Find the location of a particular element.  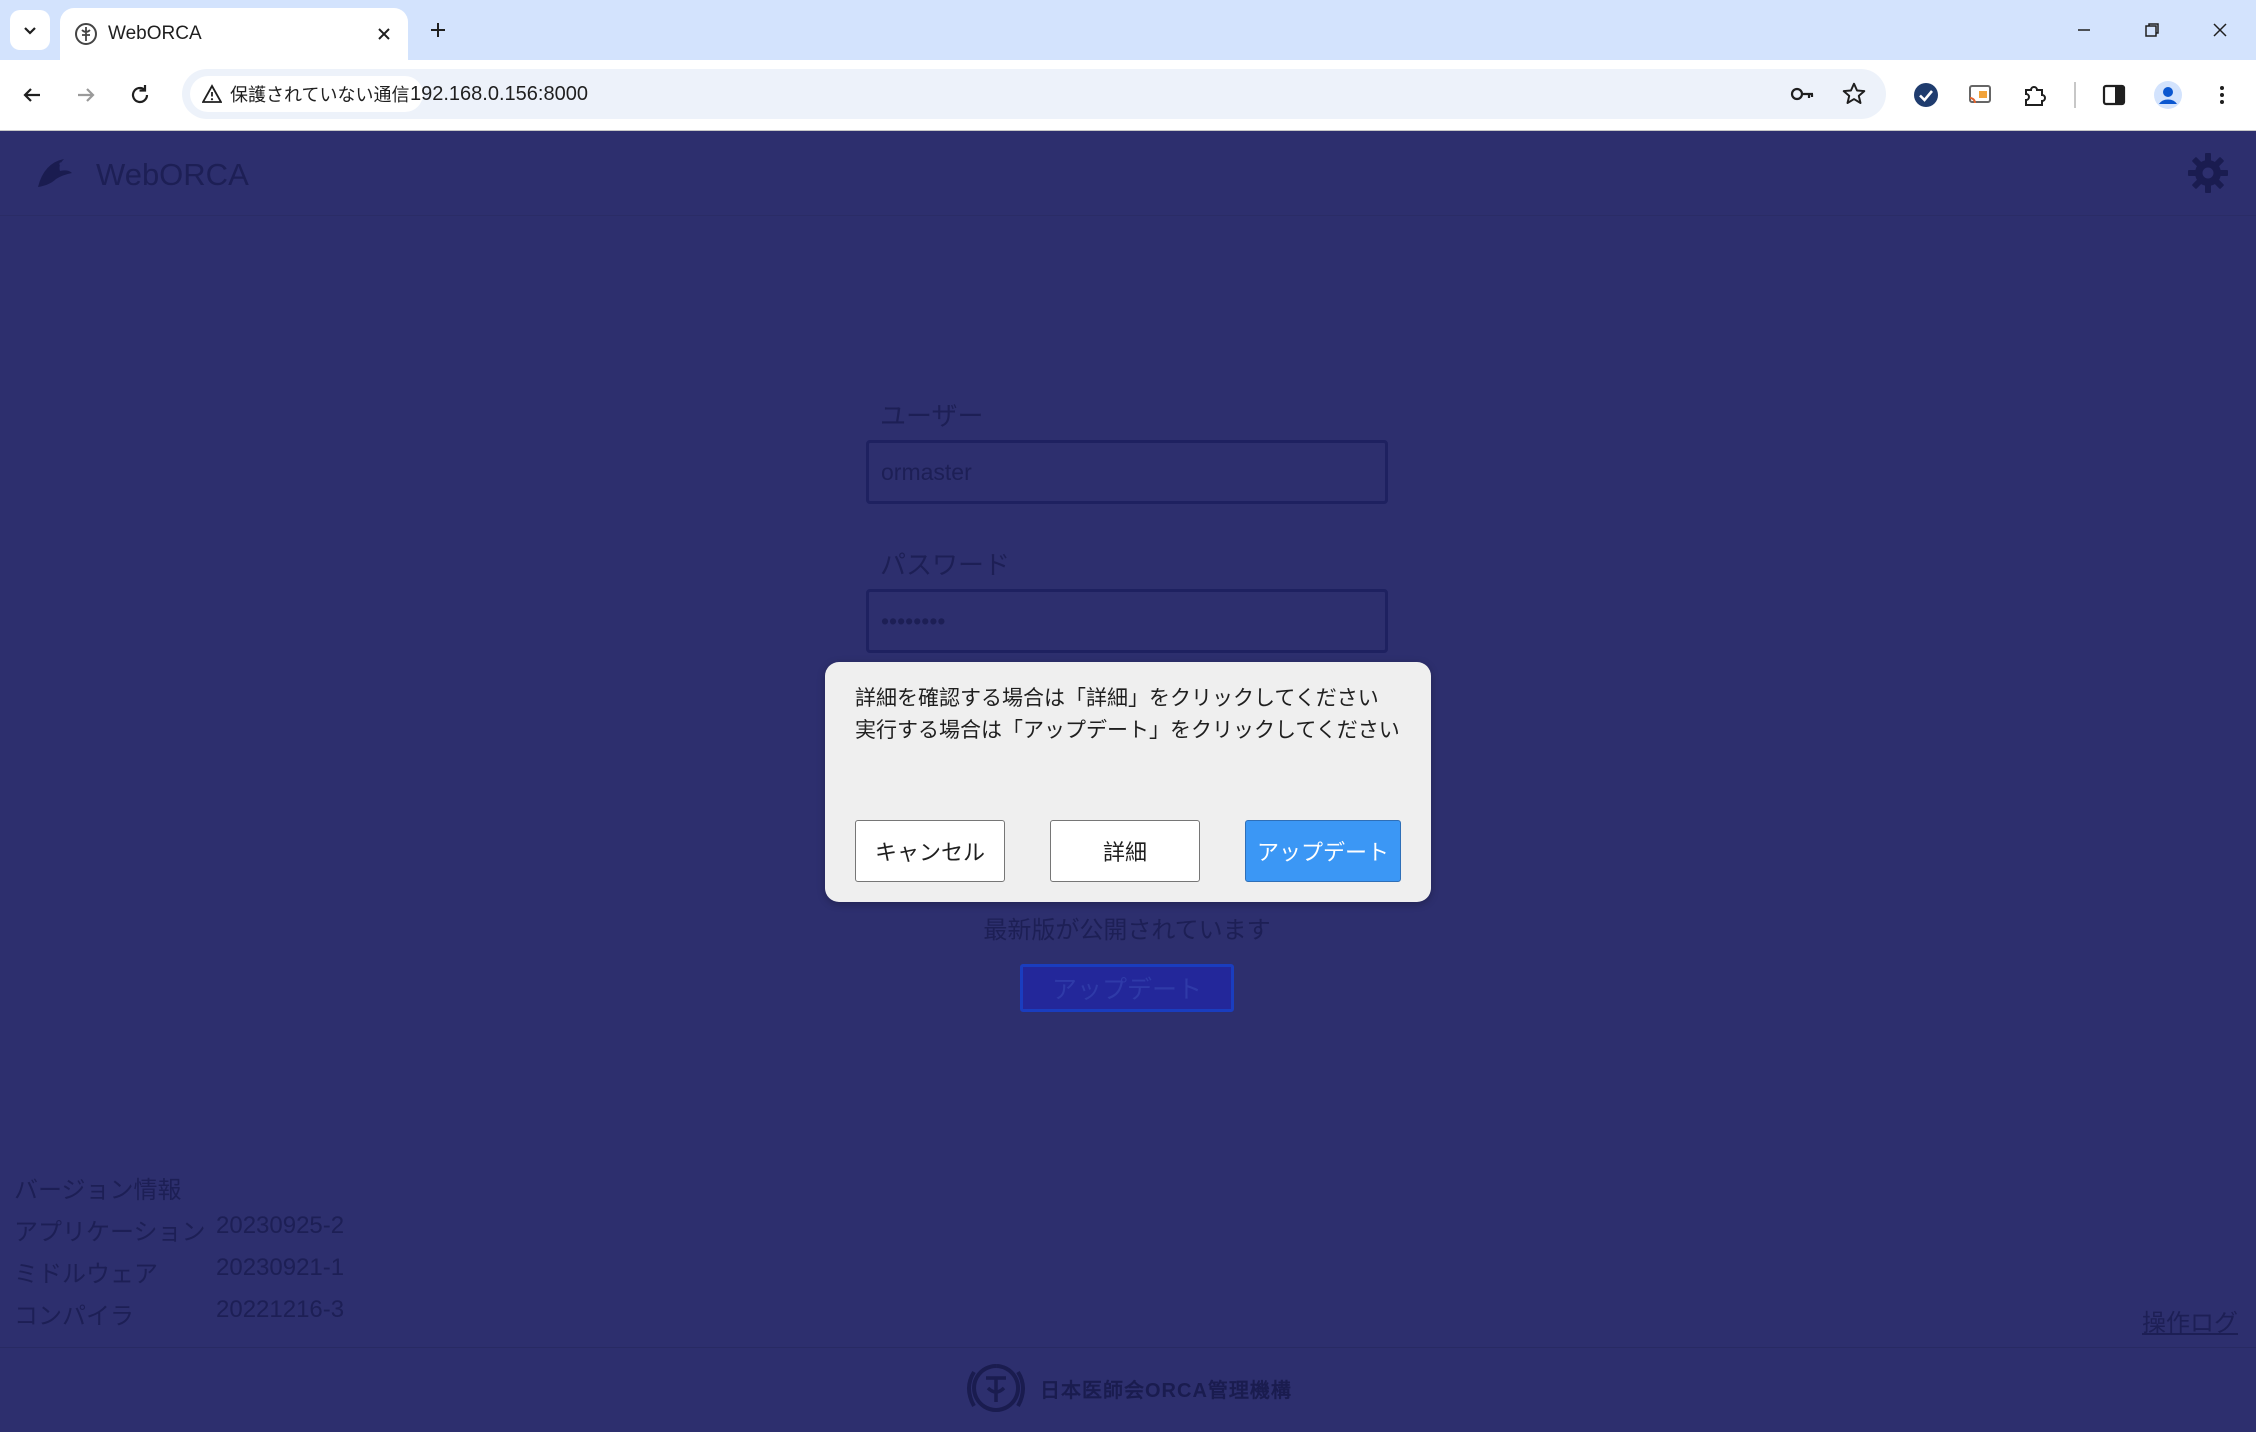

cast-icon is located at coordinates (1980, 94).